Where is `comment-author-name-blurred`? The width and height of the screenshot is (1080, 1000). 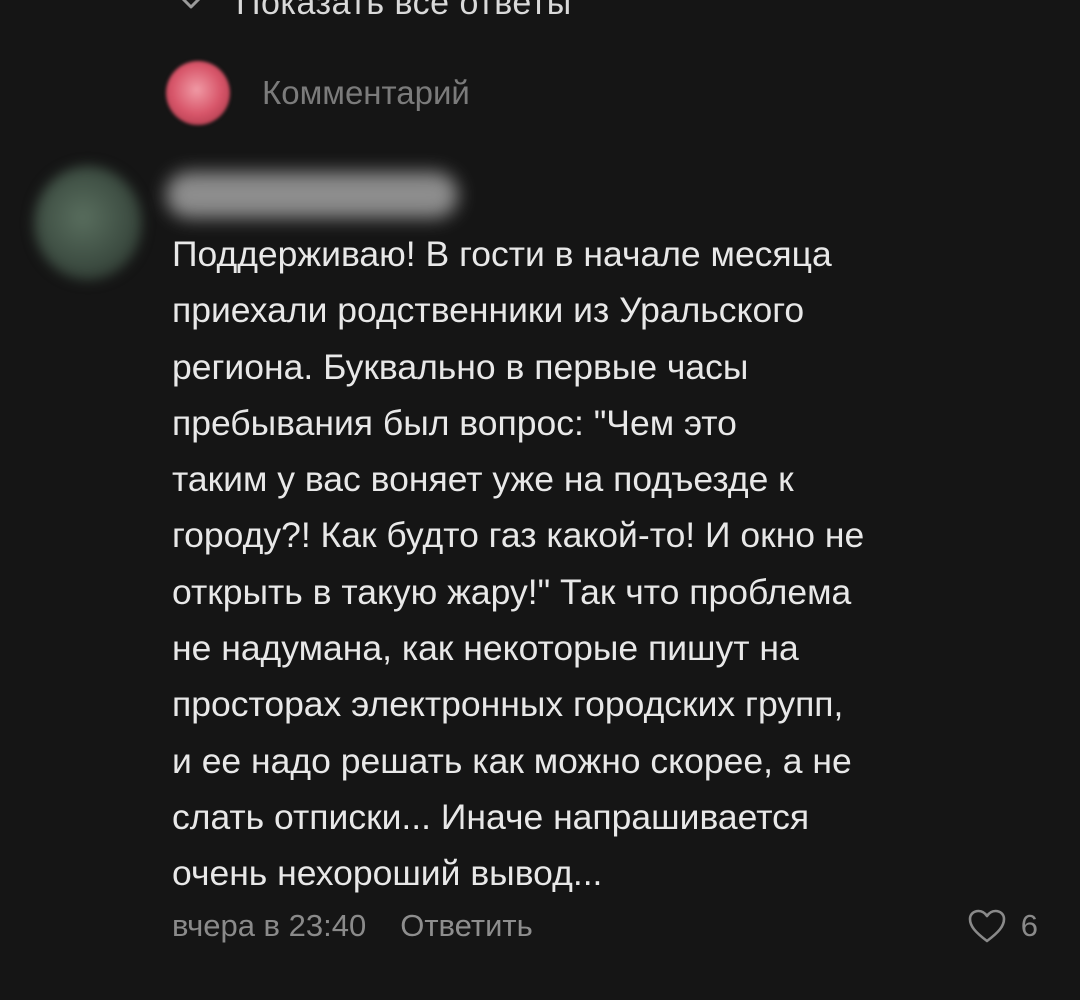 comment-author-name-blurred is located at coordinates (312, 195).